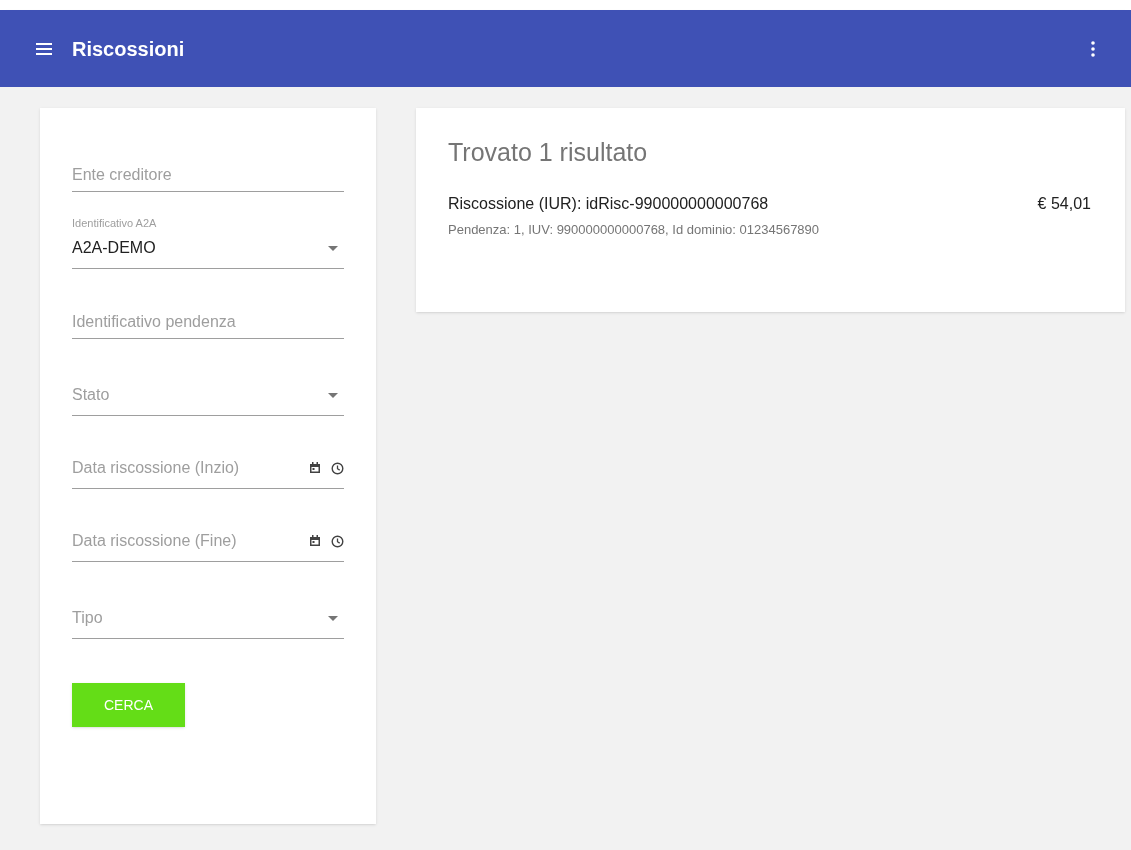 This screenshot has width=1131, height=850. I want to click on results-heading: Trovato 1 risultato, so click(548, 152).